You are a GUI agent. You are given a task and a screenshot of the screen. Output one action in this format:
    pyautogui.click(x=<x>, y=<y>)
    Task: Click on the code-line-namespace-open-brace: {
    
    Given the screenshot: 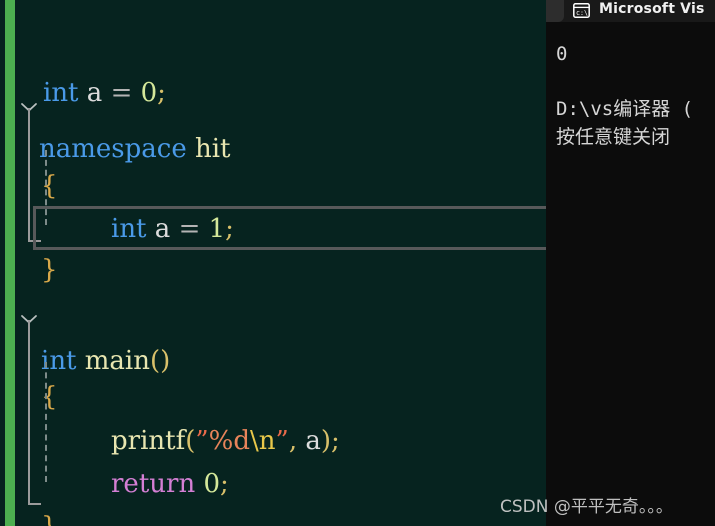 What is the action you would take?
    pyautogui.click(x=48, y=161)
    